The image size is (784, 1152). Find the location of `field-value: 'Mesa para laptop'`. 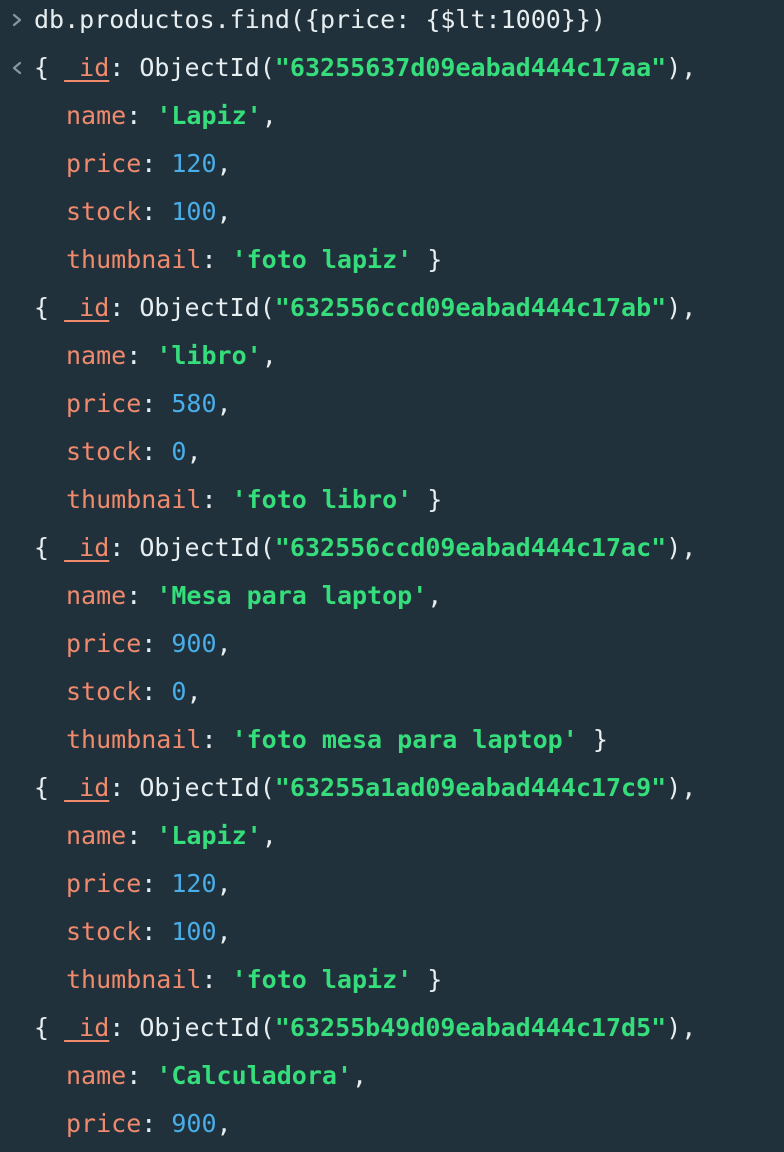

field-value: 'Mesa para laptop' is located at coordinates (292, 595).